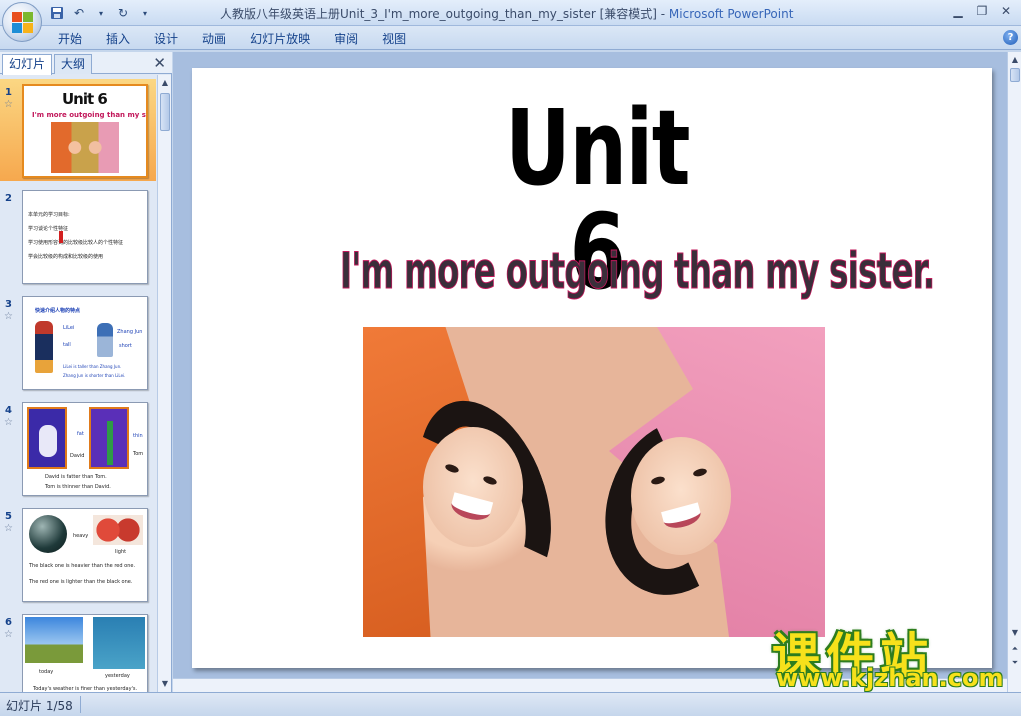 This screenshot has height=716, width=1021. Describe the element at coordinates (118, 39) in the screenshot. I see `tab-insert: 插入` at that location.